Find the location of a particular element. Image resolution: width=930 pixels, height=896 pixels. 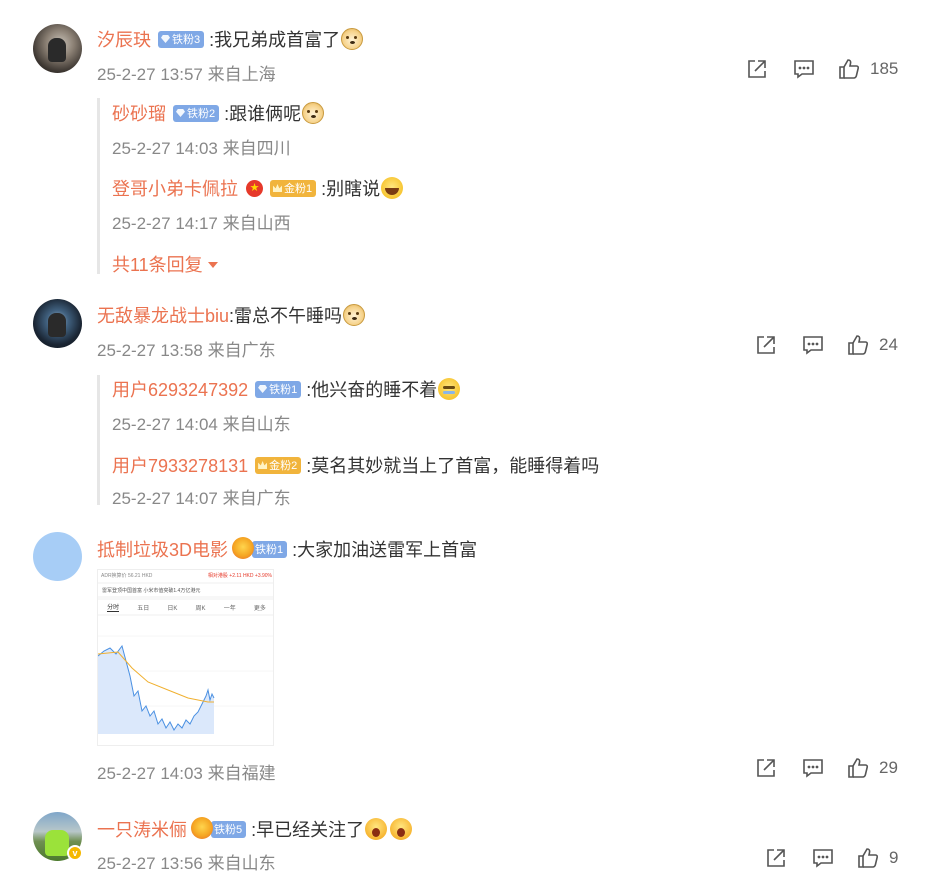

comment-text: :雷总不午睡吗 is located at coordinates (286, 316).